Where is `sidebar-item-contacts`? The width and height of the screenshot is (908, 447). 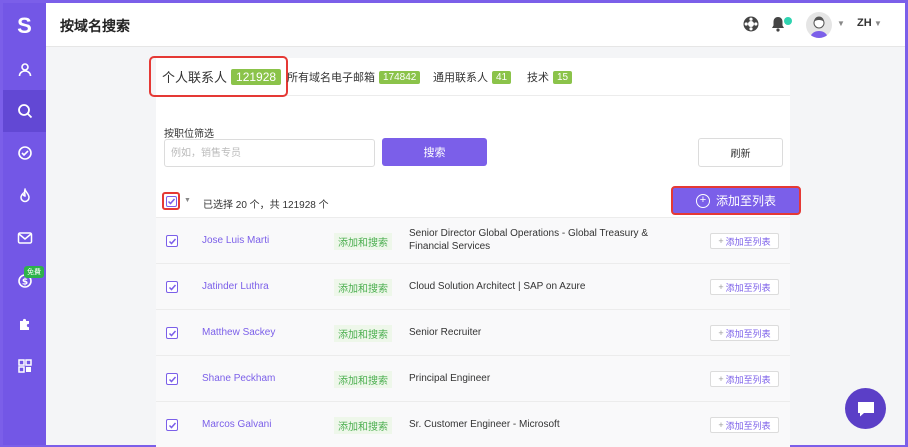 sidebar-item-contacts is located at coordinates (24, 70).